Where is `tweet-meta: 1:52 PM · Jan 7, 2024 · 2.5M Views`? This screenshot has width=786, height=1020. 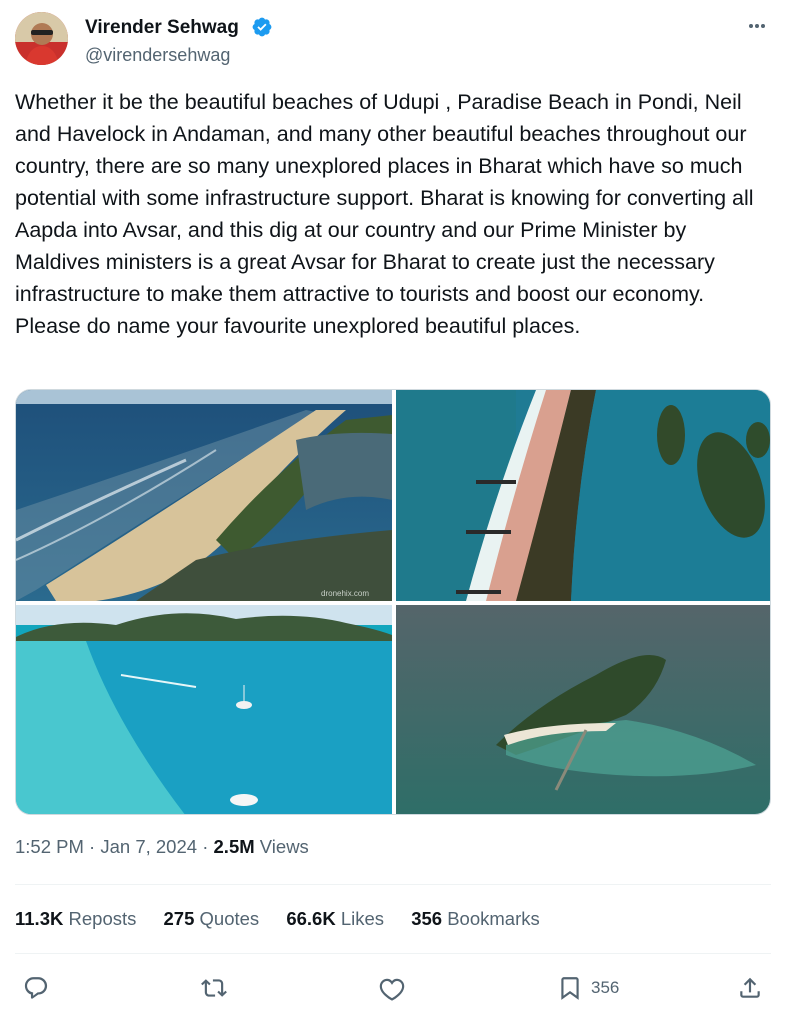 tweet-meta: 1:52 PM · Jan 7, 2024 · 2.5M Views is located at coordinates (162, 847).